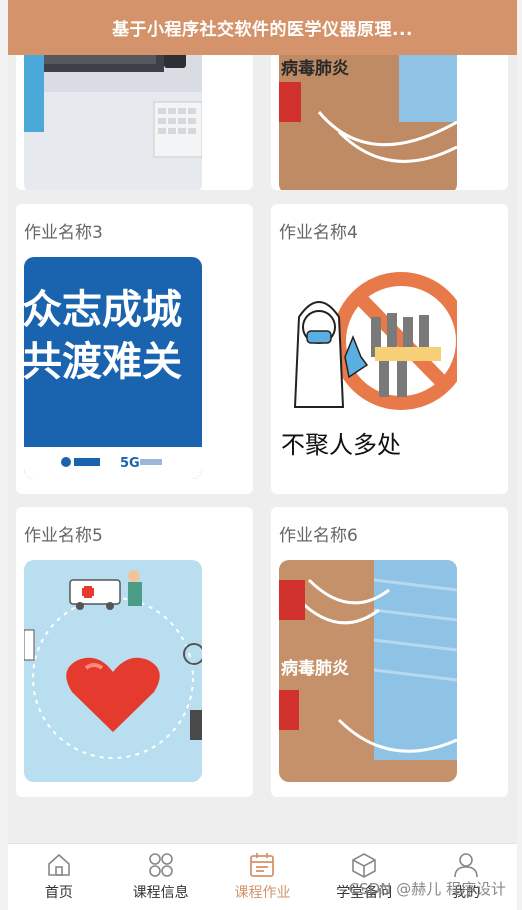 The height and width of the screenshot is (910, 522). What do you see at coordinates (103, 362) in the screenshot?
I see `poster-line-2: 共渡难关` at bounding box center [103, 362].